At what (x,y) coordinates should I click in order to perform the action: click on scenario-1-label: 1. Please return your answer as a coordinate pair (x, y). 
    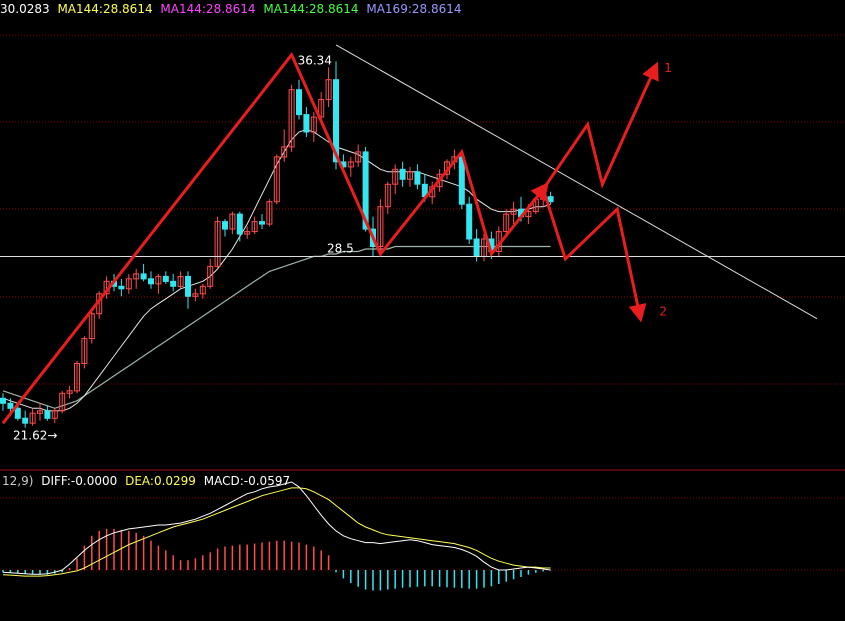
    Looking at the image, I should click on (668, 68).